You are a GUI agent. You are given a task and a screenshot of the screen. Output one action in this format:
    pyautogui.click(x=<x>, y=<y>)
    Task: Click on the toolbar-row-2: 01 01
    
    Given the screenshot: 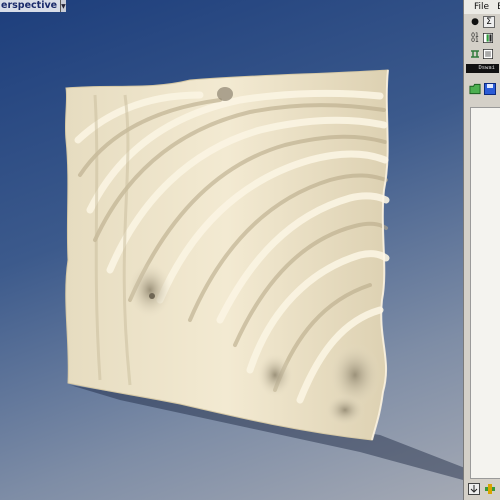 What is the action you would take?
    pyautogui.click(x=482, y=38)
    